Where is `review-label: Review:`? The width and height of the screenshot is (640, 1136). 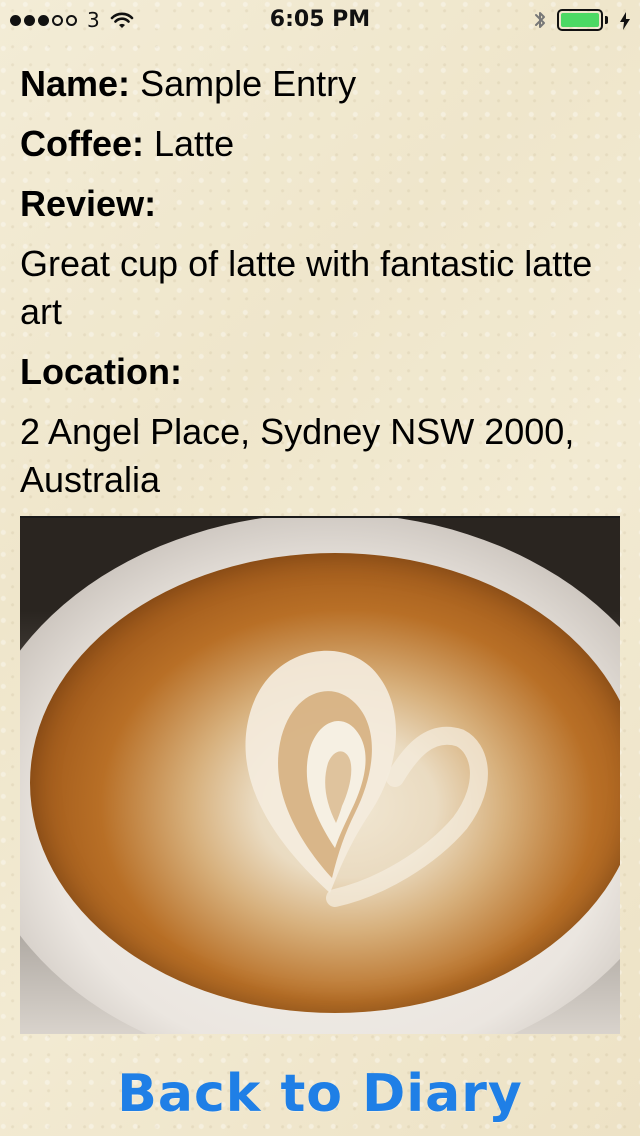
review-label: Review: is located at coordinates (88, 203).